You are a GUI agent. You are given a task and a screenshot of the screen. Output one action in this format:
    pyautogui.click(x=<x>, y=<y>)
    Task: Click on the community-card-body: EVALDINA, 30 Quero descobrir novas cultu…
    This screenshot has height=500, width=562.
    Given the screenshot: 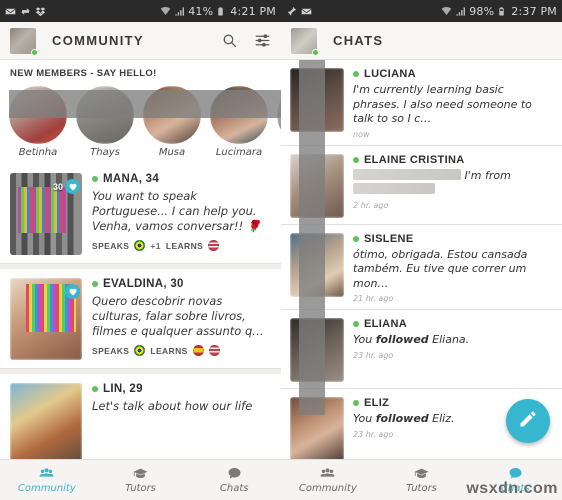 What is the action you would take?
    pyautogui.click(x=176, y=319)
    